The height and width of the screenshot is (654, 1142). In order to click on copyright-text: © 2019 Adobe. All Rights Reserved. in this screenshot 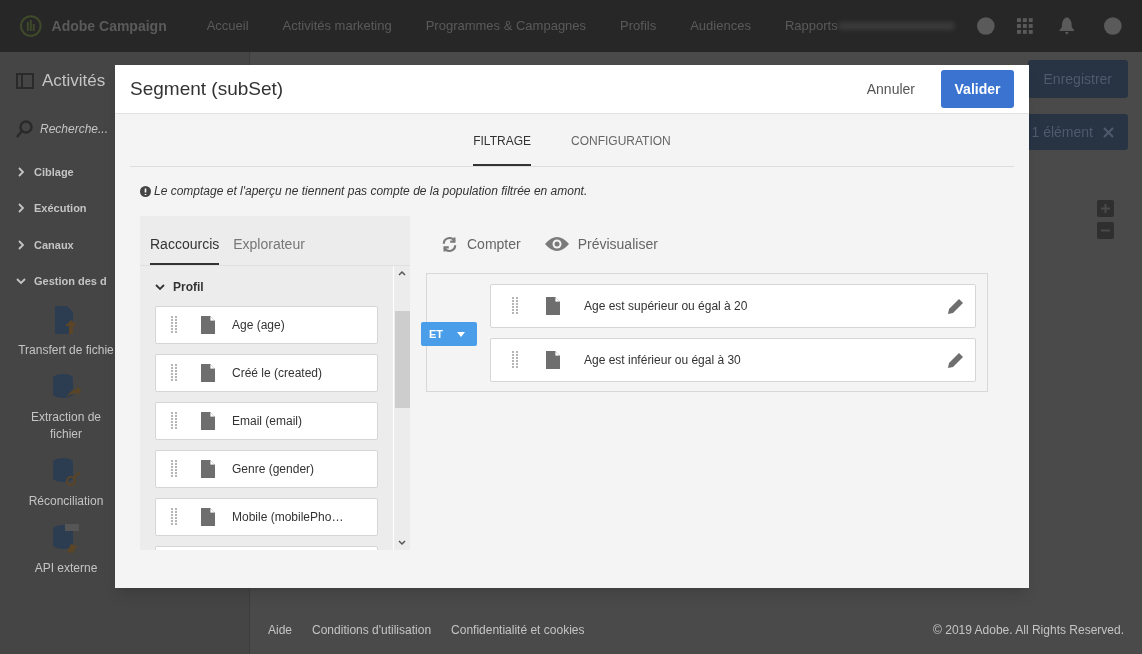, I will do `click(1028, 630)`.